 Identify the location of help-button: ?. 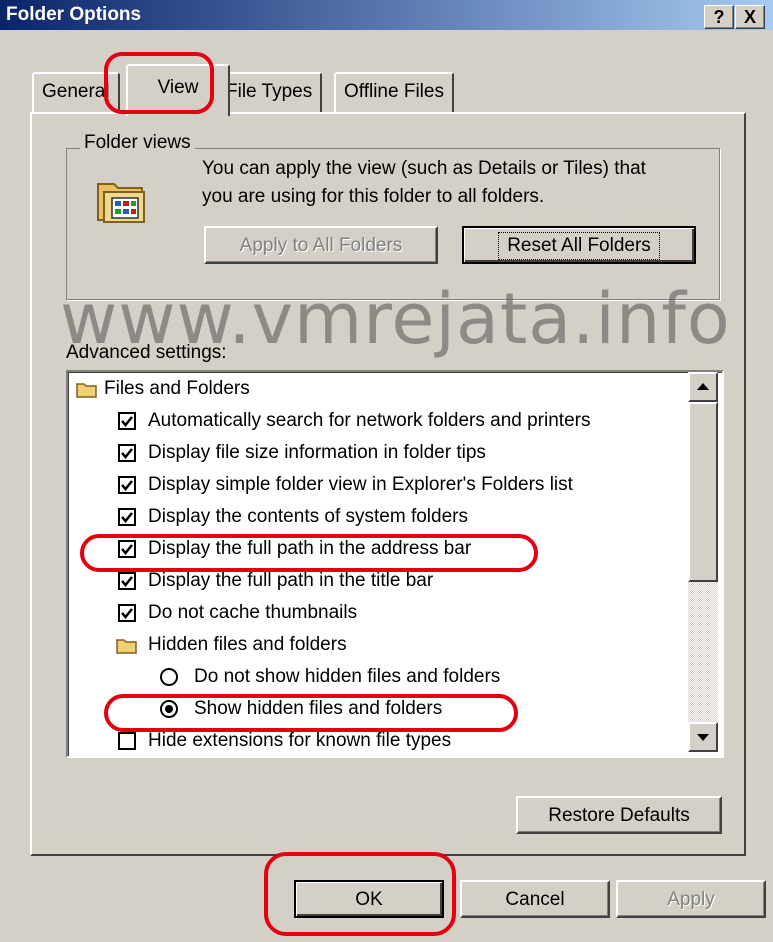
(719, 17).